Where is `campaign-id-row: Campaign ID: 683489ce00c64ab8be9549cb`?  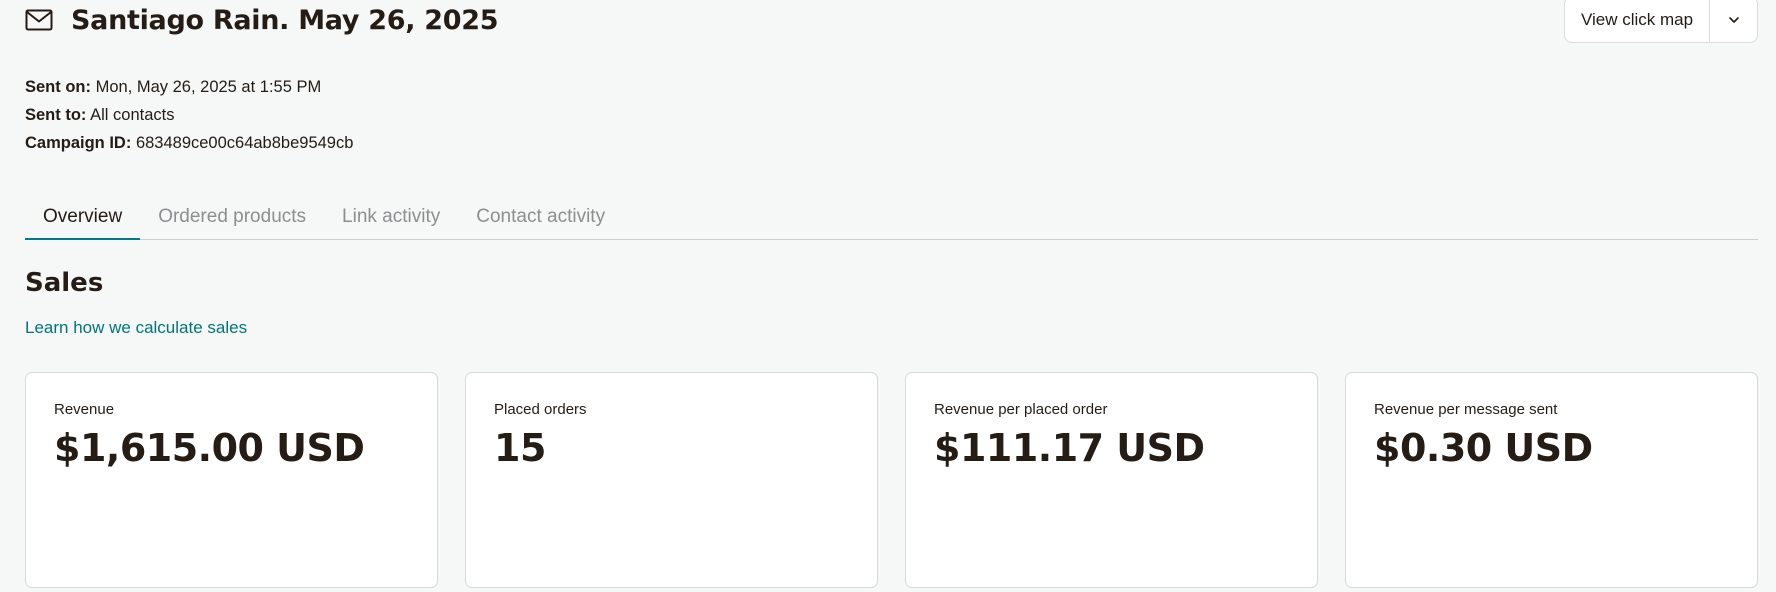
campaign-id-row: Campaign ID: 683489ce00c64ab8be9549cb is located at coordinates (189, 143).